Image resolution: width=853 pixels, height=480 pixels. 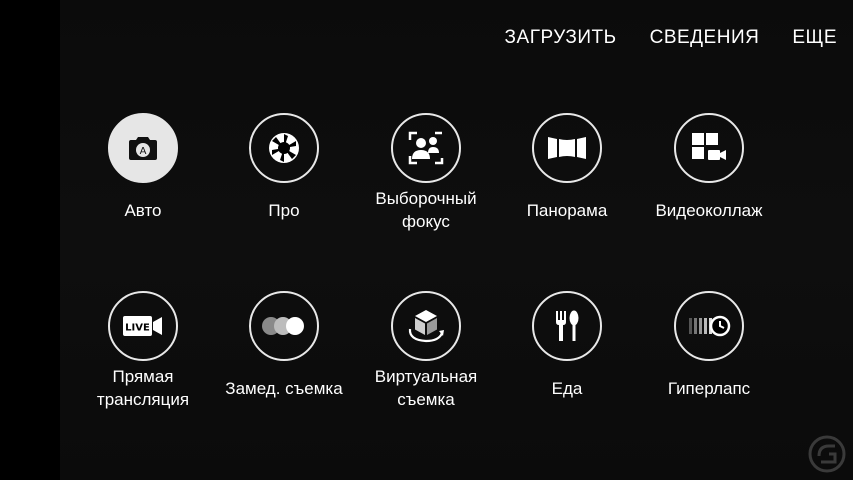 I want to click on mode-hyperlapse: Гиперлапс, so click(x=709, y=345).